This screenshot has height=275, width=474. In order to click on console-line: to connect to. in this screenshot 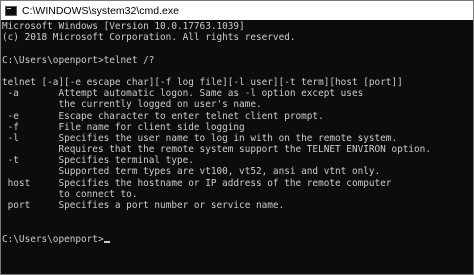, I will do `click(70, 194)`.